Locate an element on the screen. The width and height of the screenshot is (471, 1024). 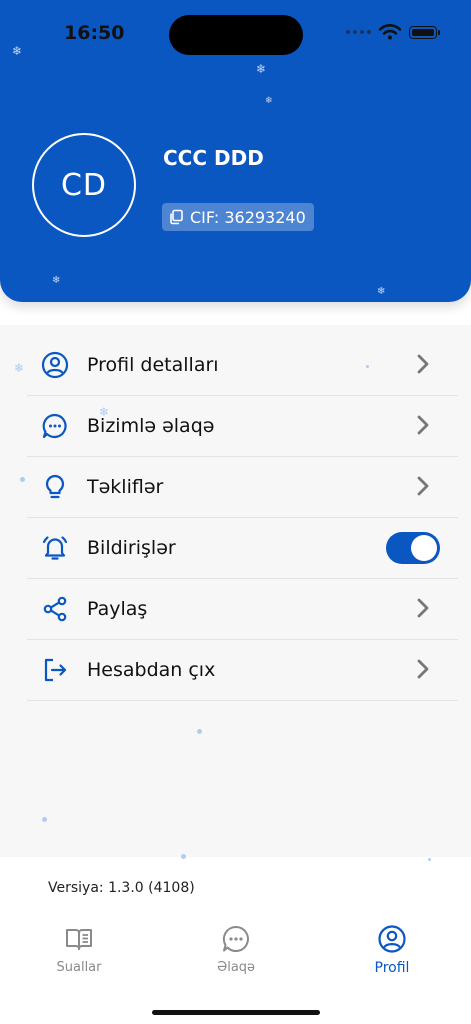
tab-contact: Əlaqə is located at coordinates (236, 947).